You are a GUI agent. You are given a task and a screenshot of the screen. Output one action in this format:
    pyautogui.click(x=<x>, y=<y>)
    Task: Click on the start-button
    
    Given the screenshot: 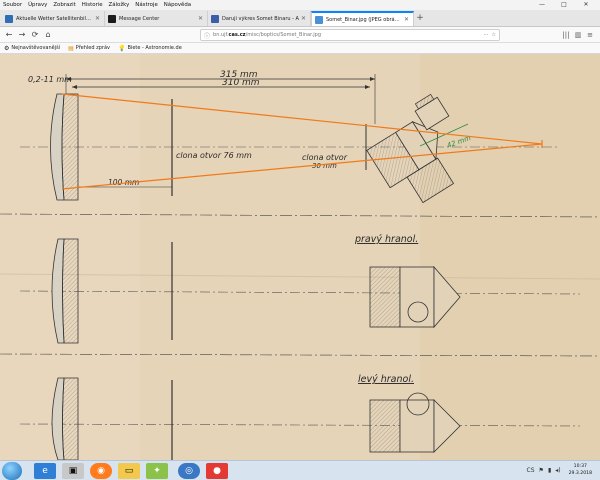 What is the action you would take?
    pyautogui.click(x=12, y=471)
    